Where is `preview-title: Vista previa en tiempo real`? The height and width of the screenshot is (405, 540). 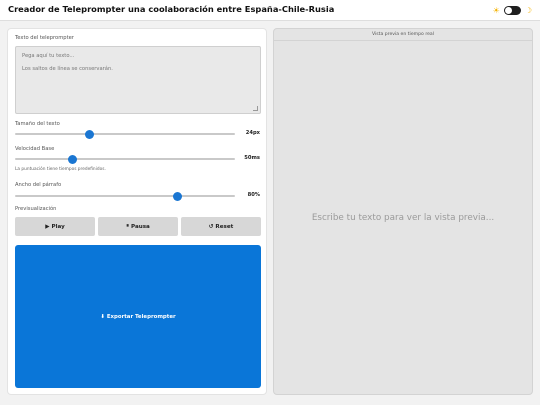
preview-title: Vista previa en tiempo real is located at coordinates (403, 35).